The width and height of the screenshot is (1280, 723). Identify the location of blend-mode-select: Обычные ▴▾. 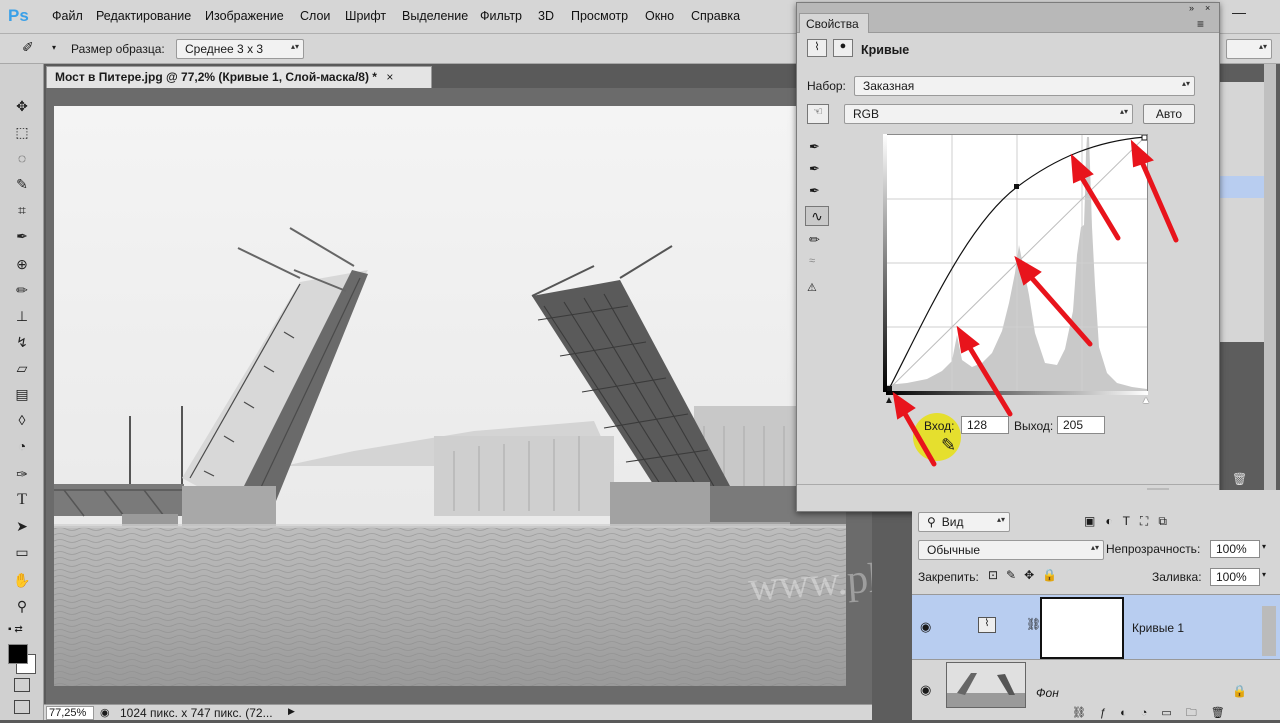
(1011, 550).